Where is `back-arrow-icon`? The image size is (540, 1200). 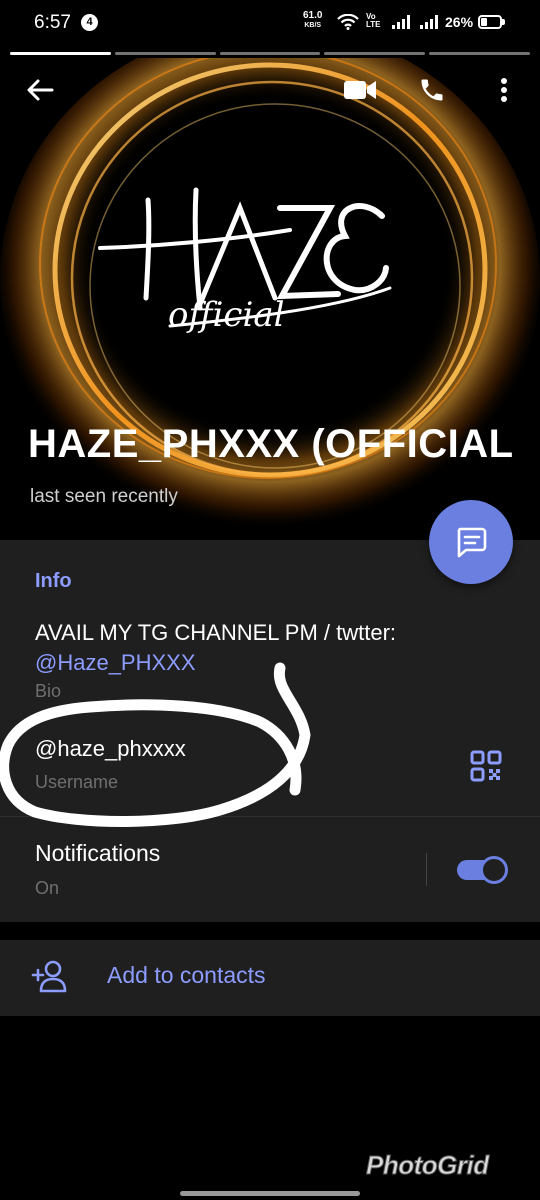 back-arrow-icon is located at coordinates (40, 90).